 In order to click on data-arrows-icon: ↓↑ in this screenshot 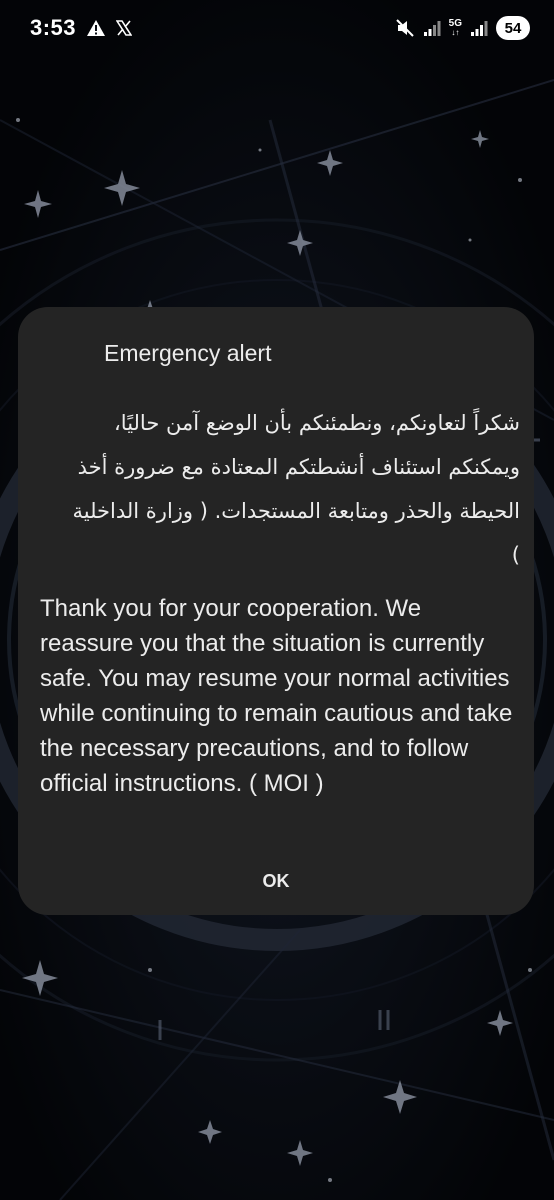, I will do `click(455, 32)`.